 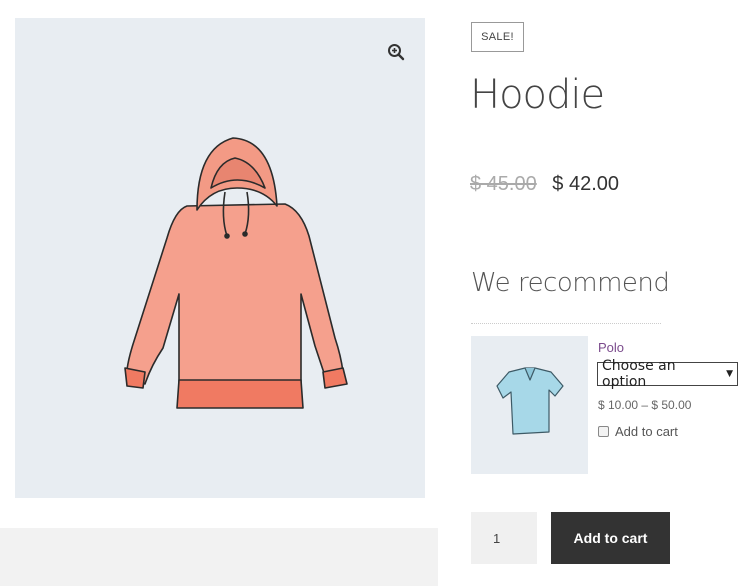 I want to click on polo-thumbnail, so click(x=529, y=405).